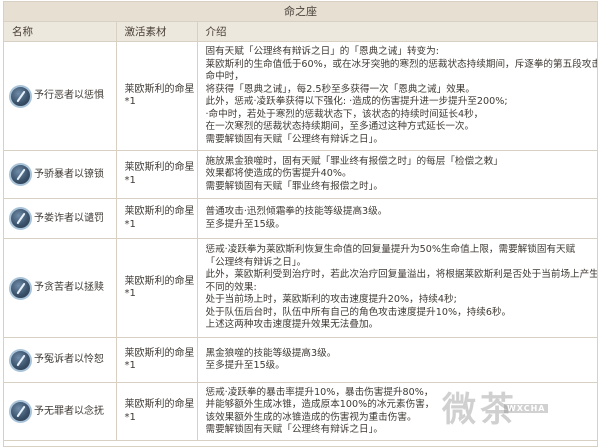  Describe the element at coordinates (294, 139) in the screenshot. I see `description-line: 需要解锁固有天赋「公理终有辩诉之日」。` at that location.